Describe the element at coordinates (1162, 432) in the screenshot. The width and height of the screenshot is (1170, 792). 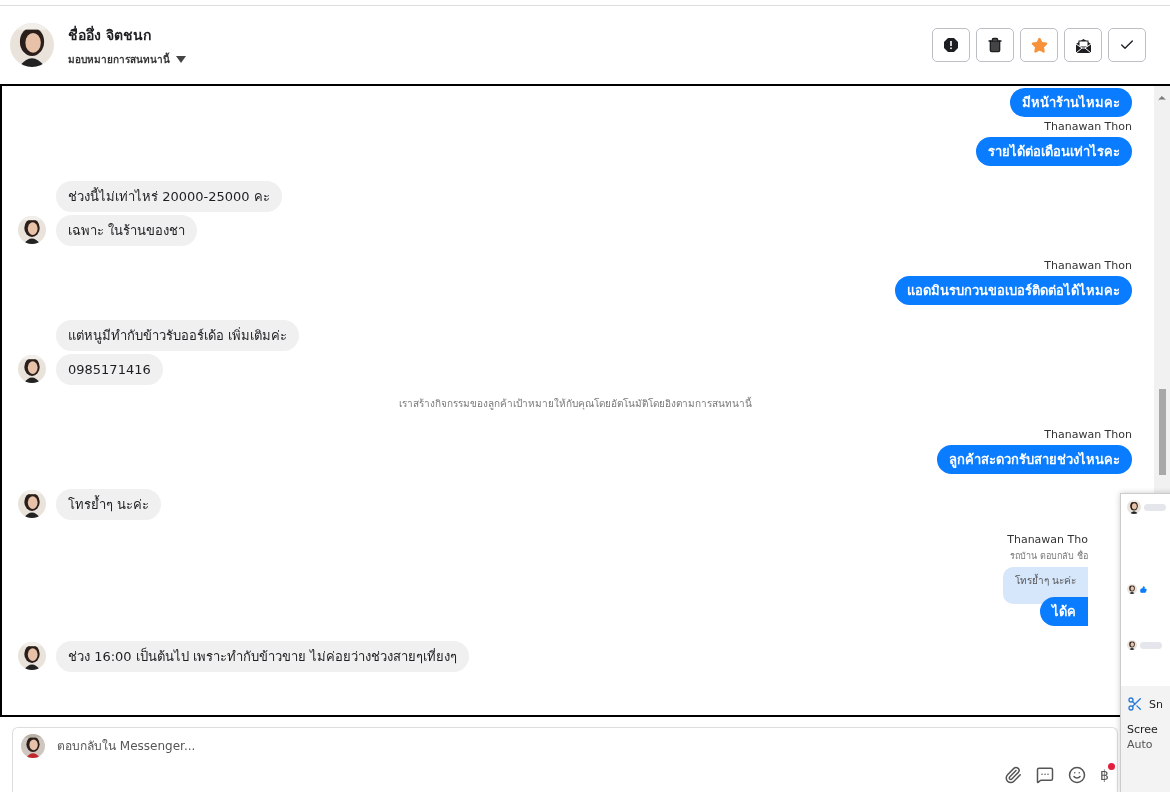
I see `scrollbar-thumb` at that location.